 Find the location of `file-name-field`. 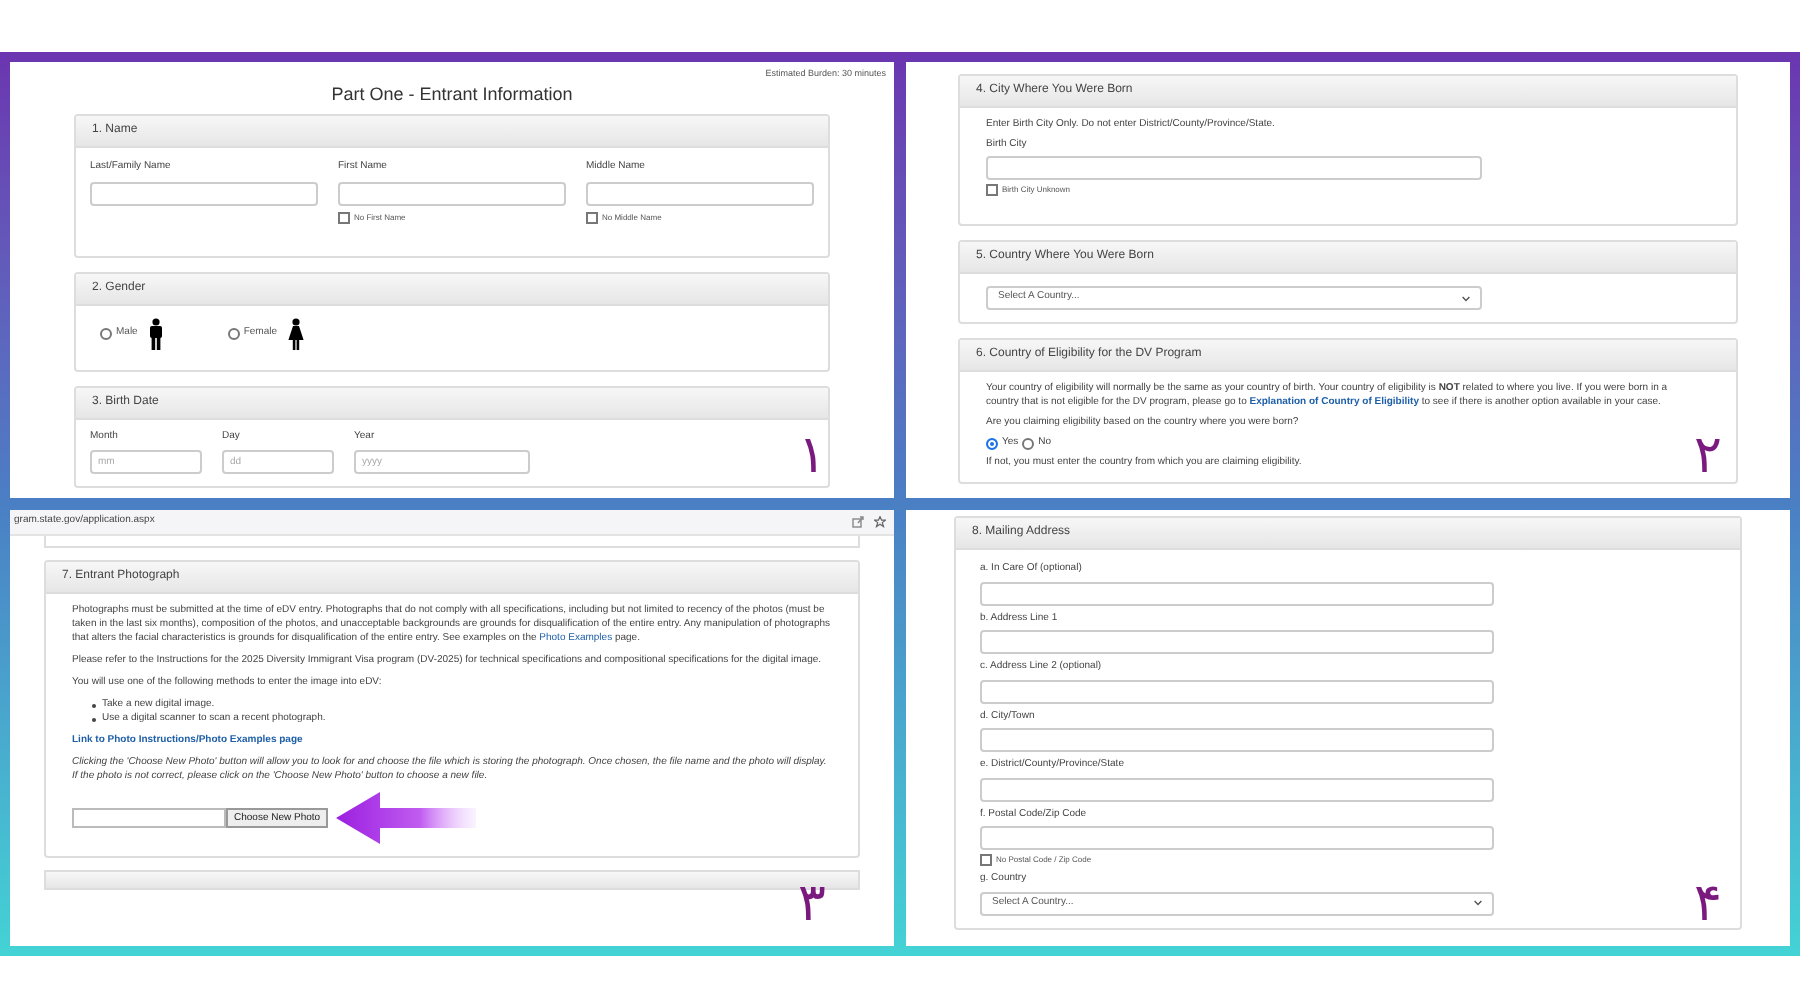

file-name-field is located at coordinates (149, 818).